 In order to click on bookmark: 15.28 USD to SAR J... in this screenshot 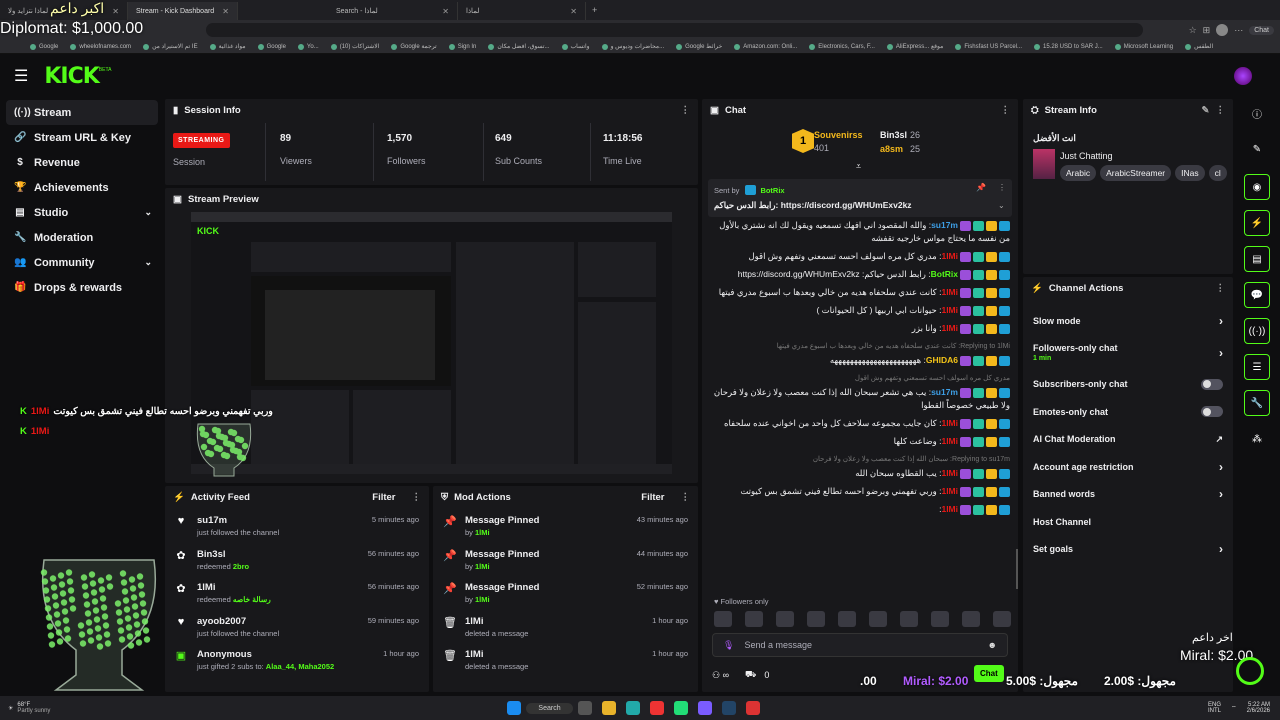, I will do `click(1068, 46)`.